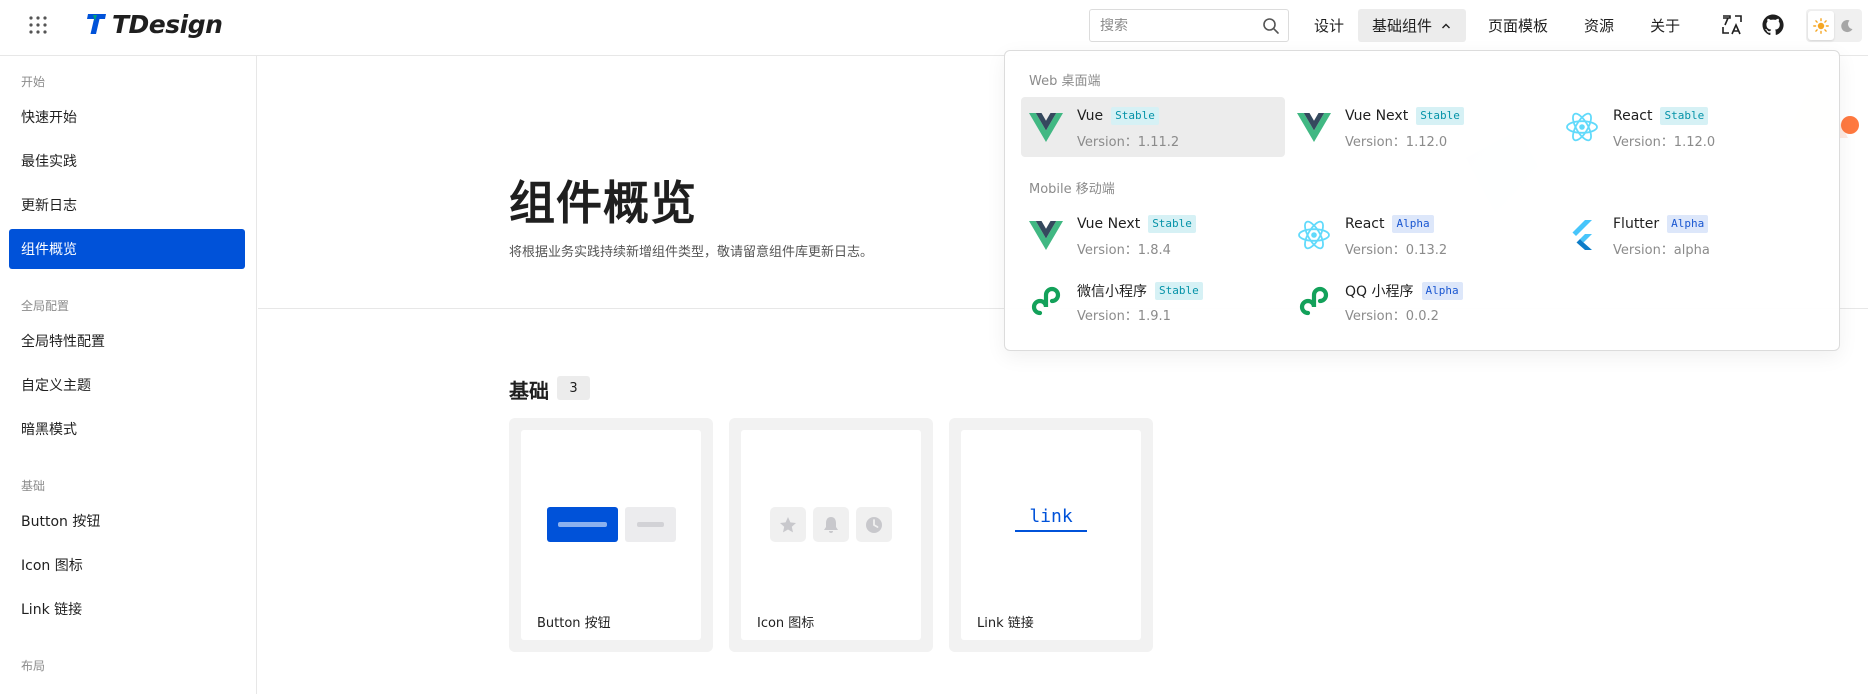 This screenshot has height=694, width=1868. Describe the element at coordinates (1072, 189) in the screenshot. I see `dropdown-heading-mobile: Mobile 移动端` at that location.